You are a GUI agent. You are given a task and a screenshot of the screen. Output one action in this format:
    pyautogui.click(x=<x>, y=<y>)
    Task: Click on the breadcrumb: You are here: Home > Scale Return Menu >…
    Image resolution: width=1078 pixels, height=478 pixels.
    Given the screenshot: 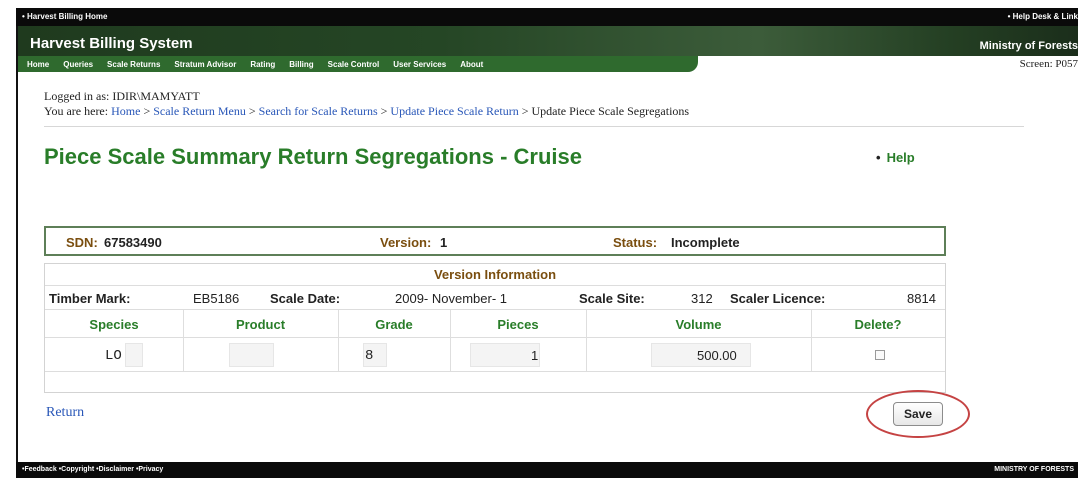 What is the action you would take?
    pyautogui.click(x=366, y=111)
    